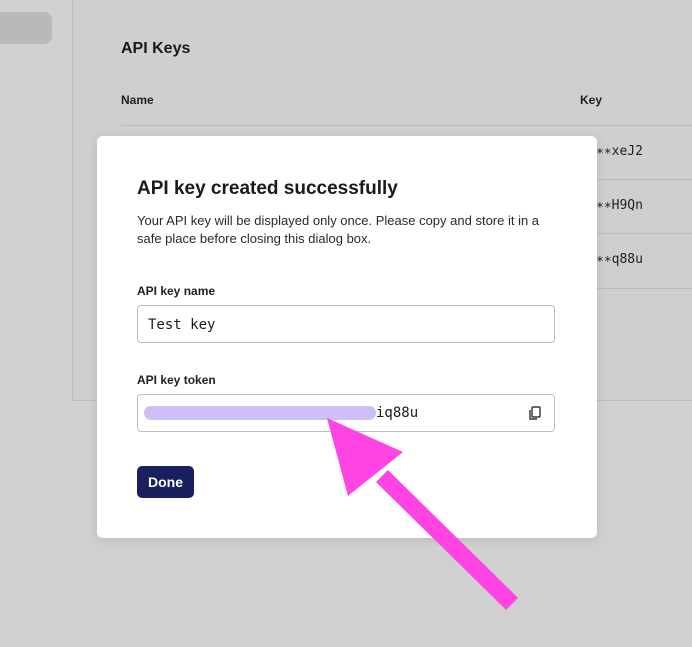 The height and width of the screenshot is (647, 692). Describe the element at coordinates (176, 380) in the screenshot. I see `api-key-token-label: API key token` at that location.